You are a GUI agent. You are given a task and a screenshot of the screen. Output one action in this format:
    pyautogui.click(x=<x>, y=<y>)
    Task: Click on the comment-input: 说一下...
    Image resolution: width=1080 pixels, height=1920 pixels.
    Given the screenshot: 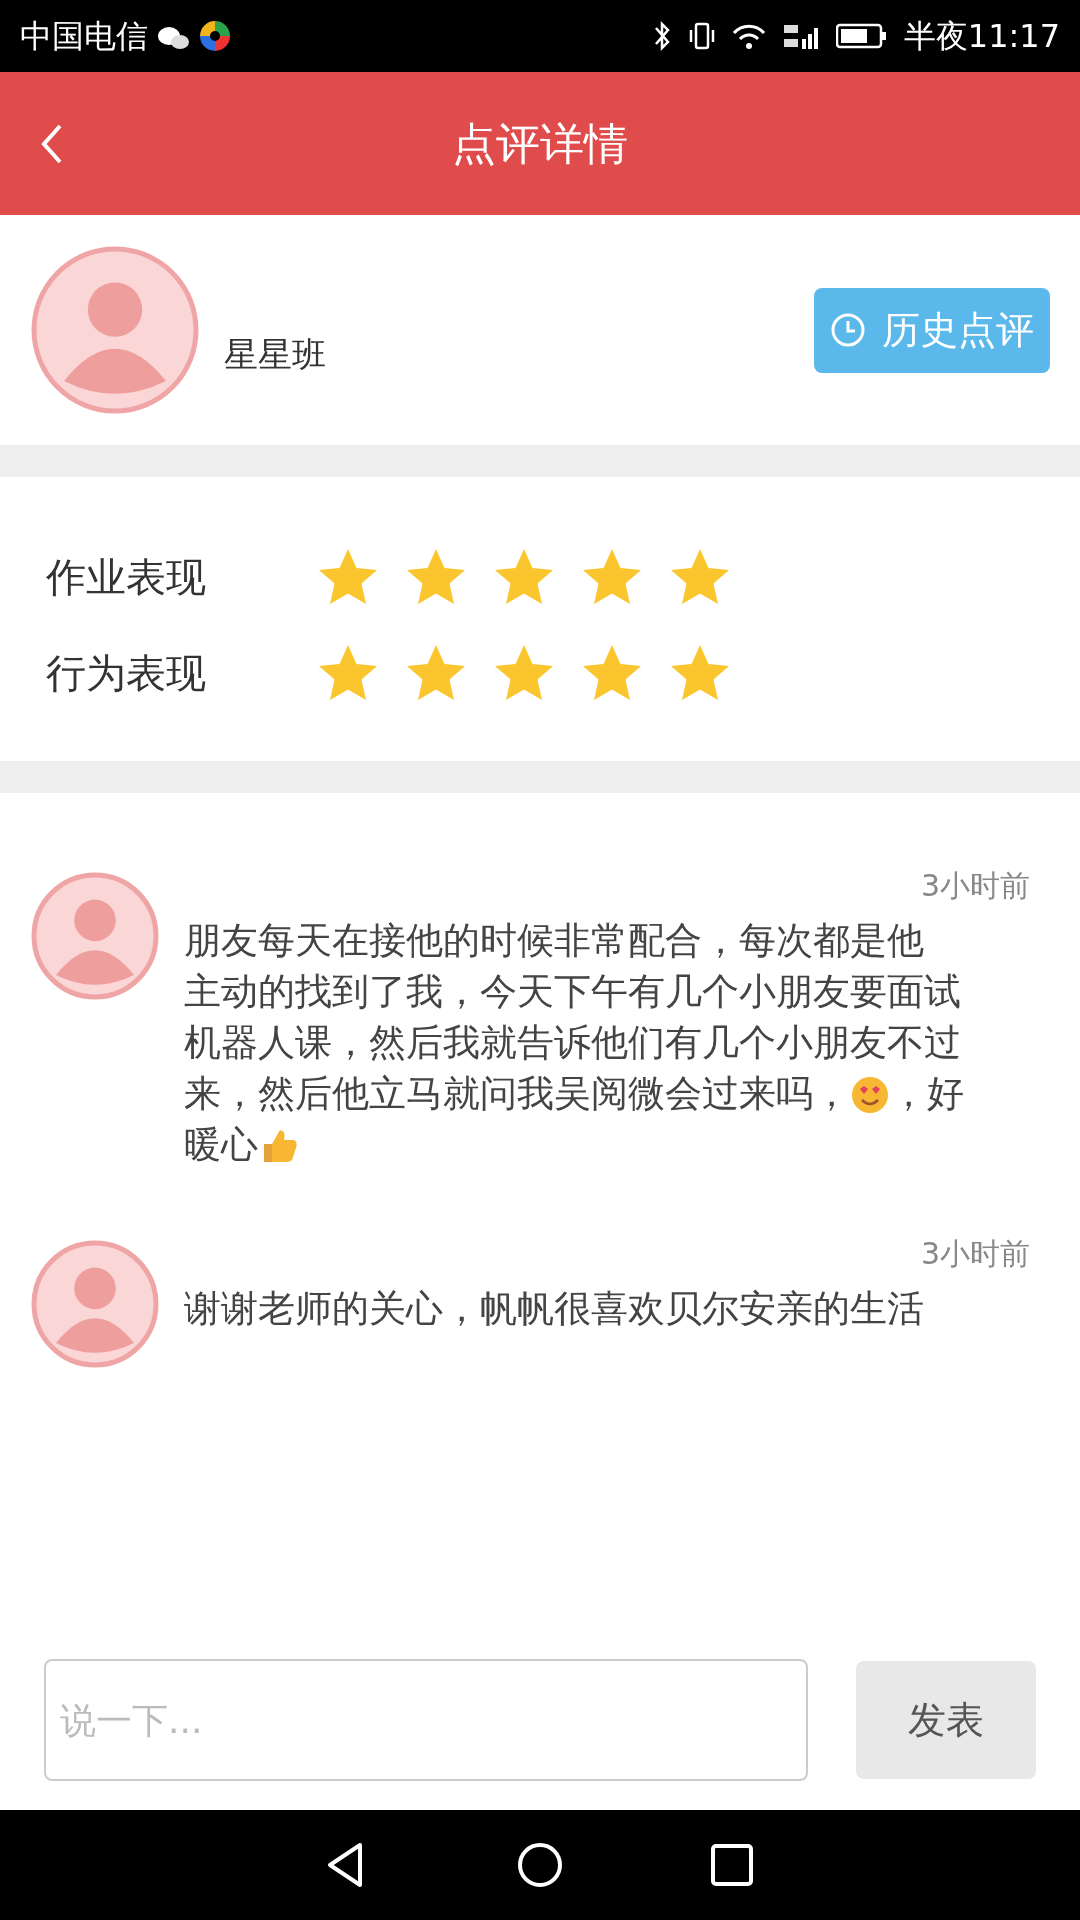 What is the action you would take?
    pyautogui.click(x=426, y=1720)
    